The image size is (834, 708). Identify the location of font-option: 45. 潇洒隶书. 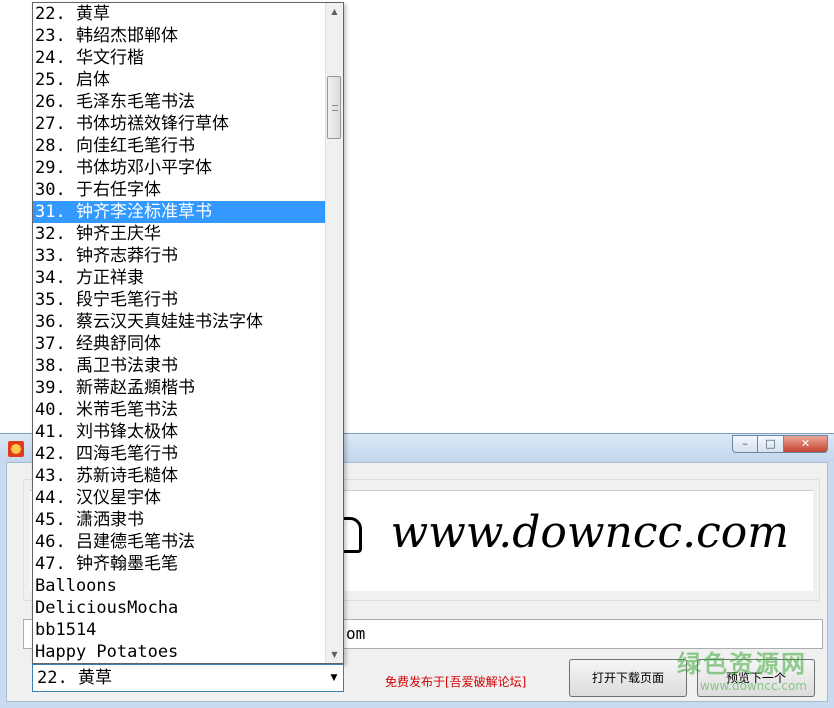
(179, 520).